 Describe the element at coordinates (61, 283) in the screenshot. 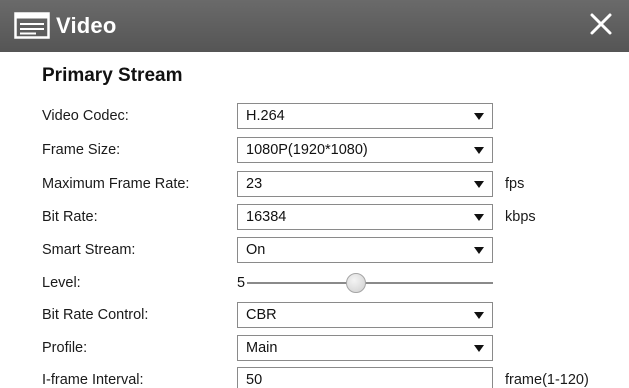

I see `level-label: Level:` at that location.